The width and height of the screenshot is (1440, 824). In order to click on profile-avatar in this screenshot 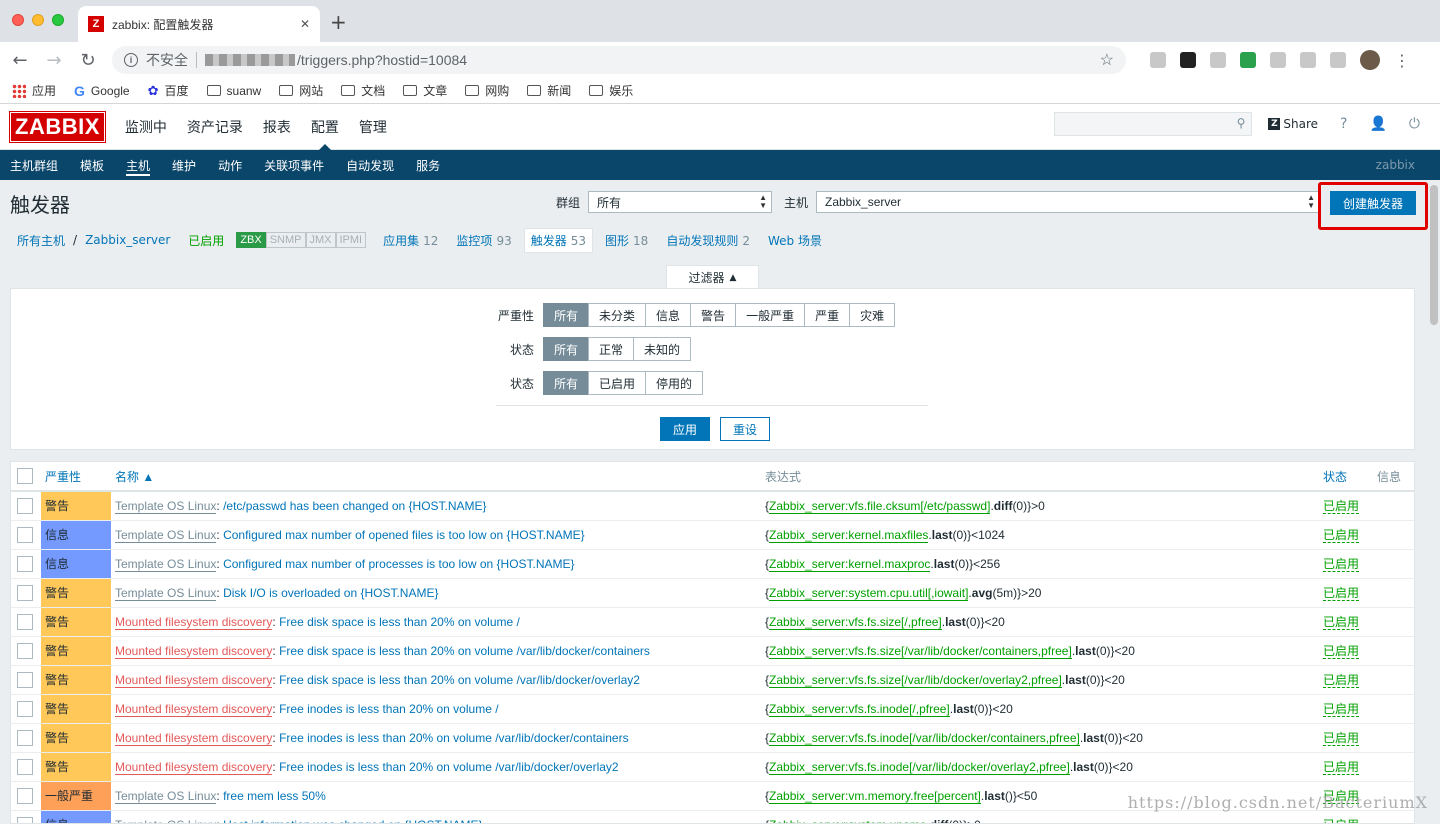, I will do `click(1370, 60)`.